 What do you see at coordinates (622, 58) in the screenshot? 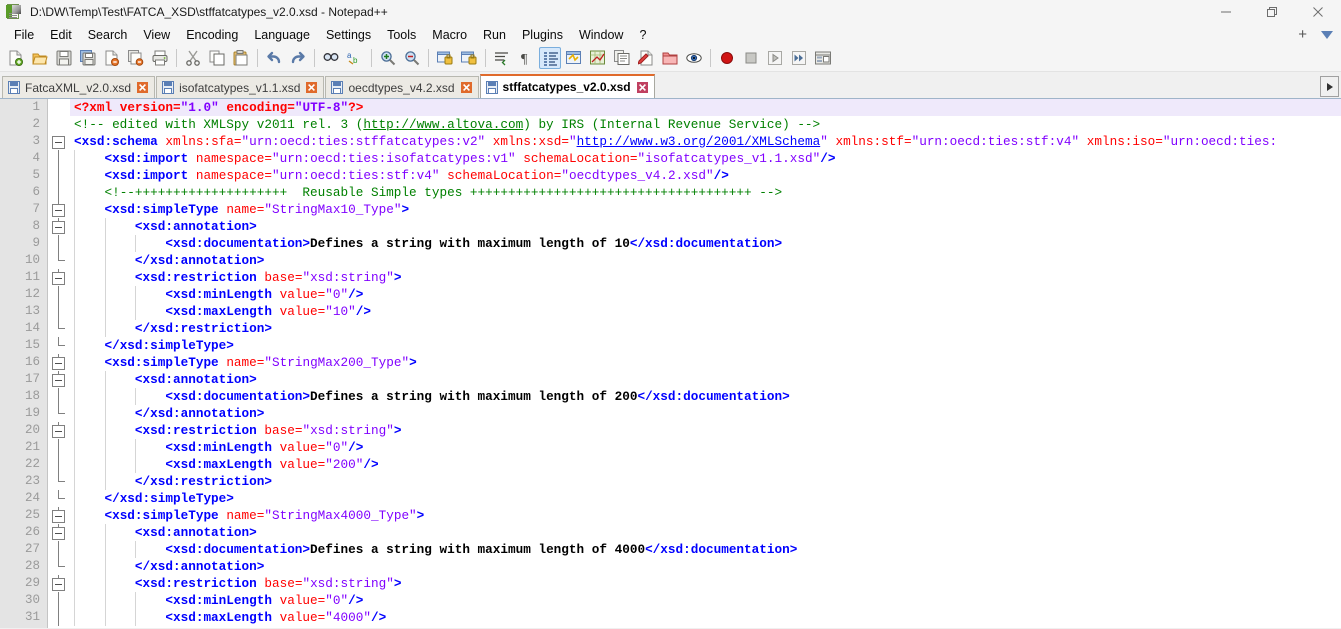
I see `function-list-icon` at bounding box center [622, 58].